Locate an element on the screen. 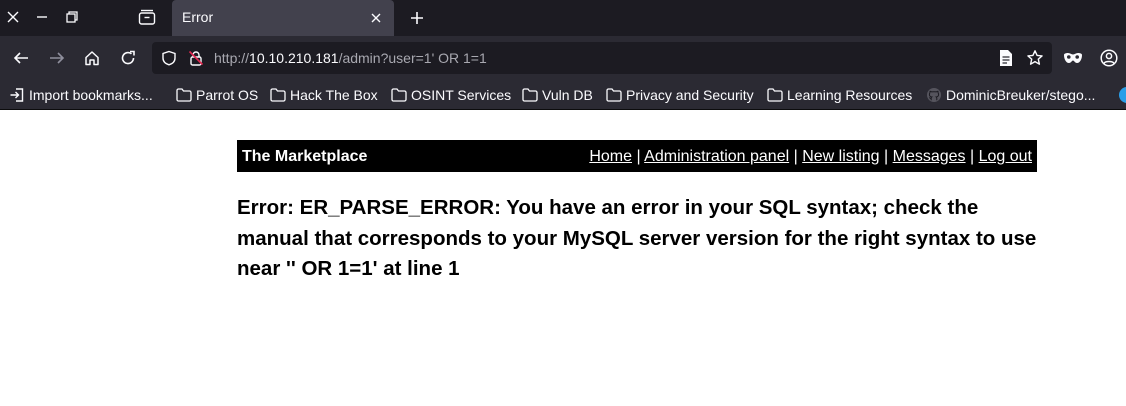 This screenshot has height=406, width=1126. mask-icon is located at coordinates (1073, 58).